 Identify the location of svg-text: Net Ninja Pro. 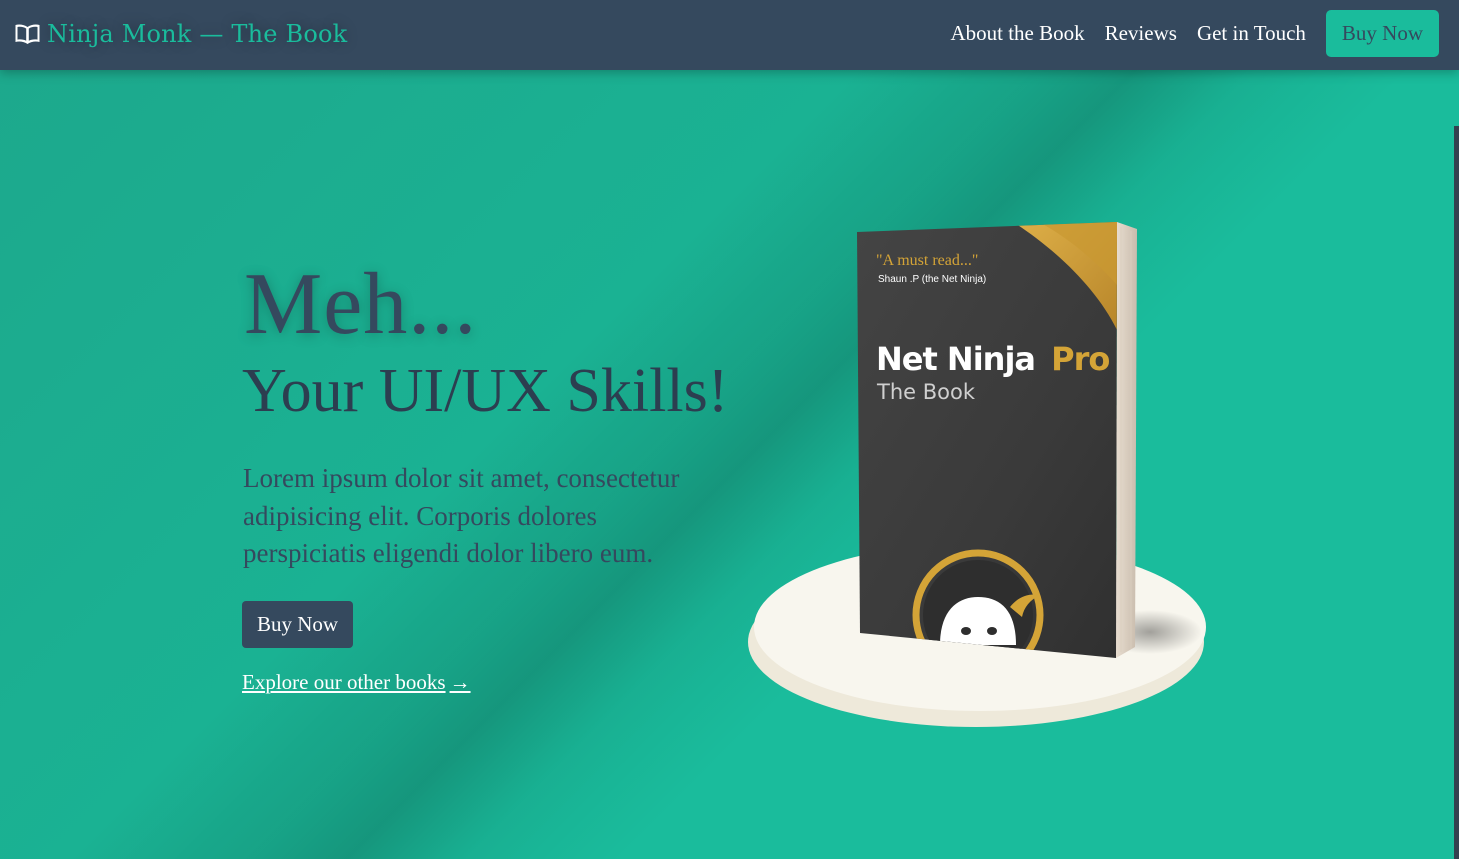
(992, 359).